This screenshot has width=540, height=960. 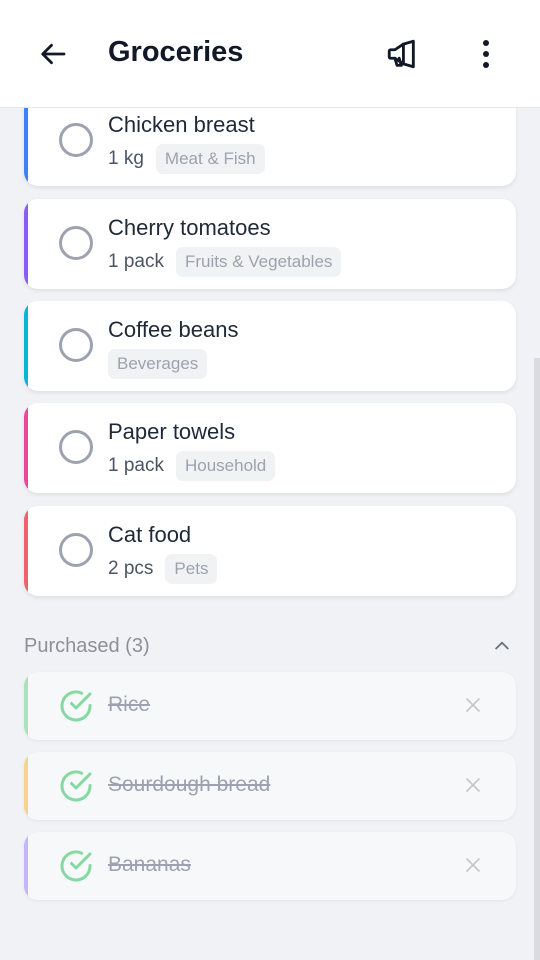 What do you see at coordinates (258, 262) in the screenshot?
I see `category-tag: Fruits & Vegetables` at bounding box center [258, 262].